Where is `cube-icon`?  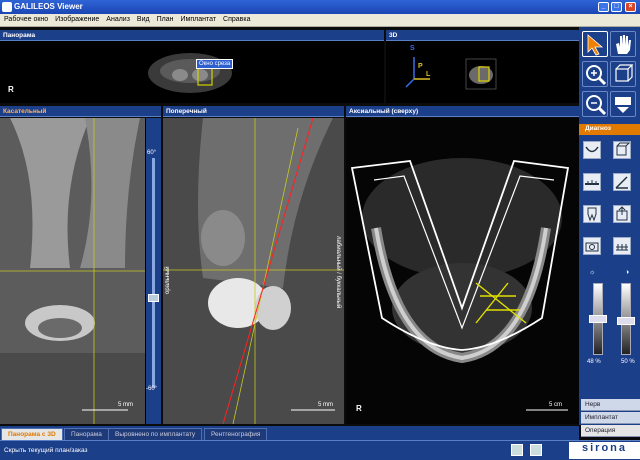
cube-icon is located at coordinates (624, 73).